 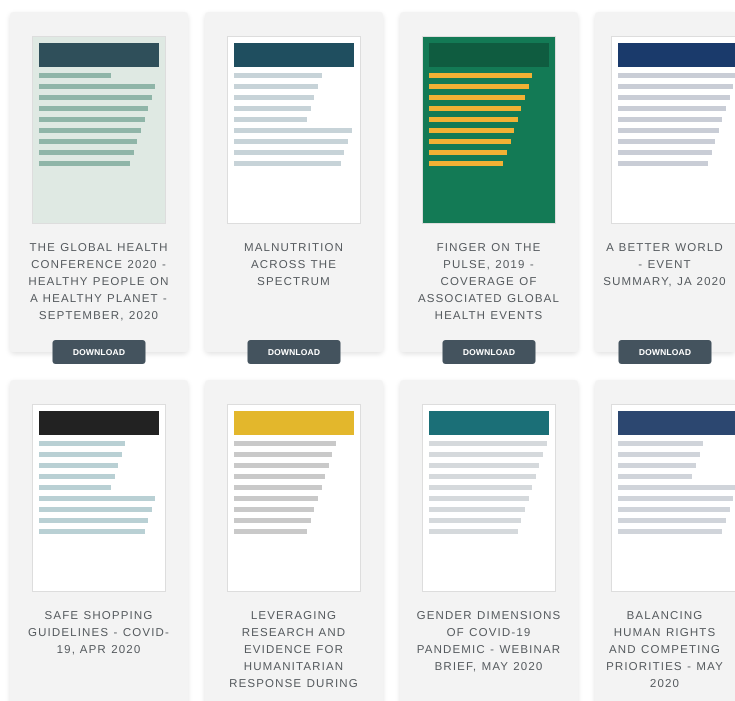 I want to click on document-title: GENDER DIMENSIONS OF COVID-19 PANDEMIC - WEBINAR BRIEF, MAY 2020, so click(x=489, y=642).